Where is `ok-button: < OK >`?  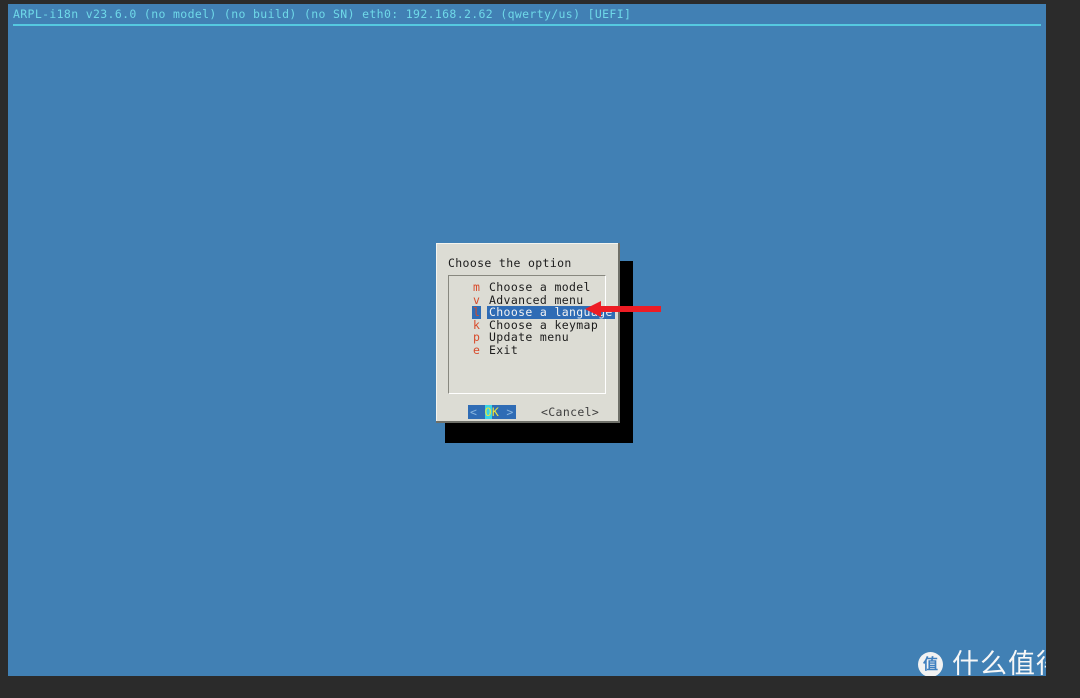 ok-button: < OK > is located at coordinates (492, 412).